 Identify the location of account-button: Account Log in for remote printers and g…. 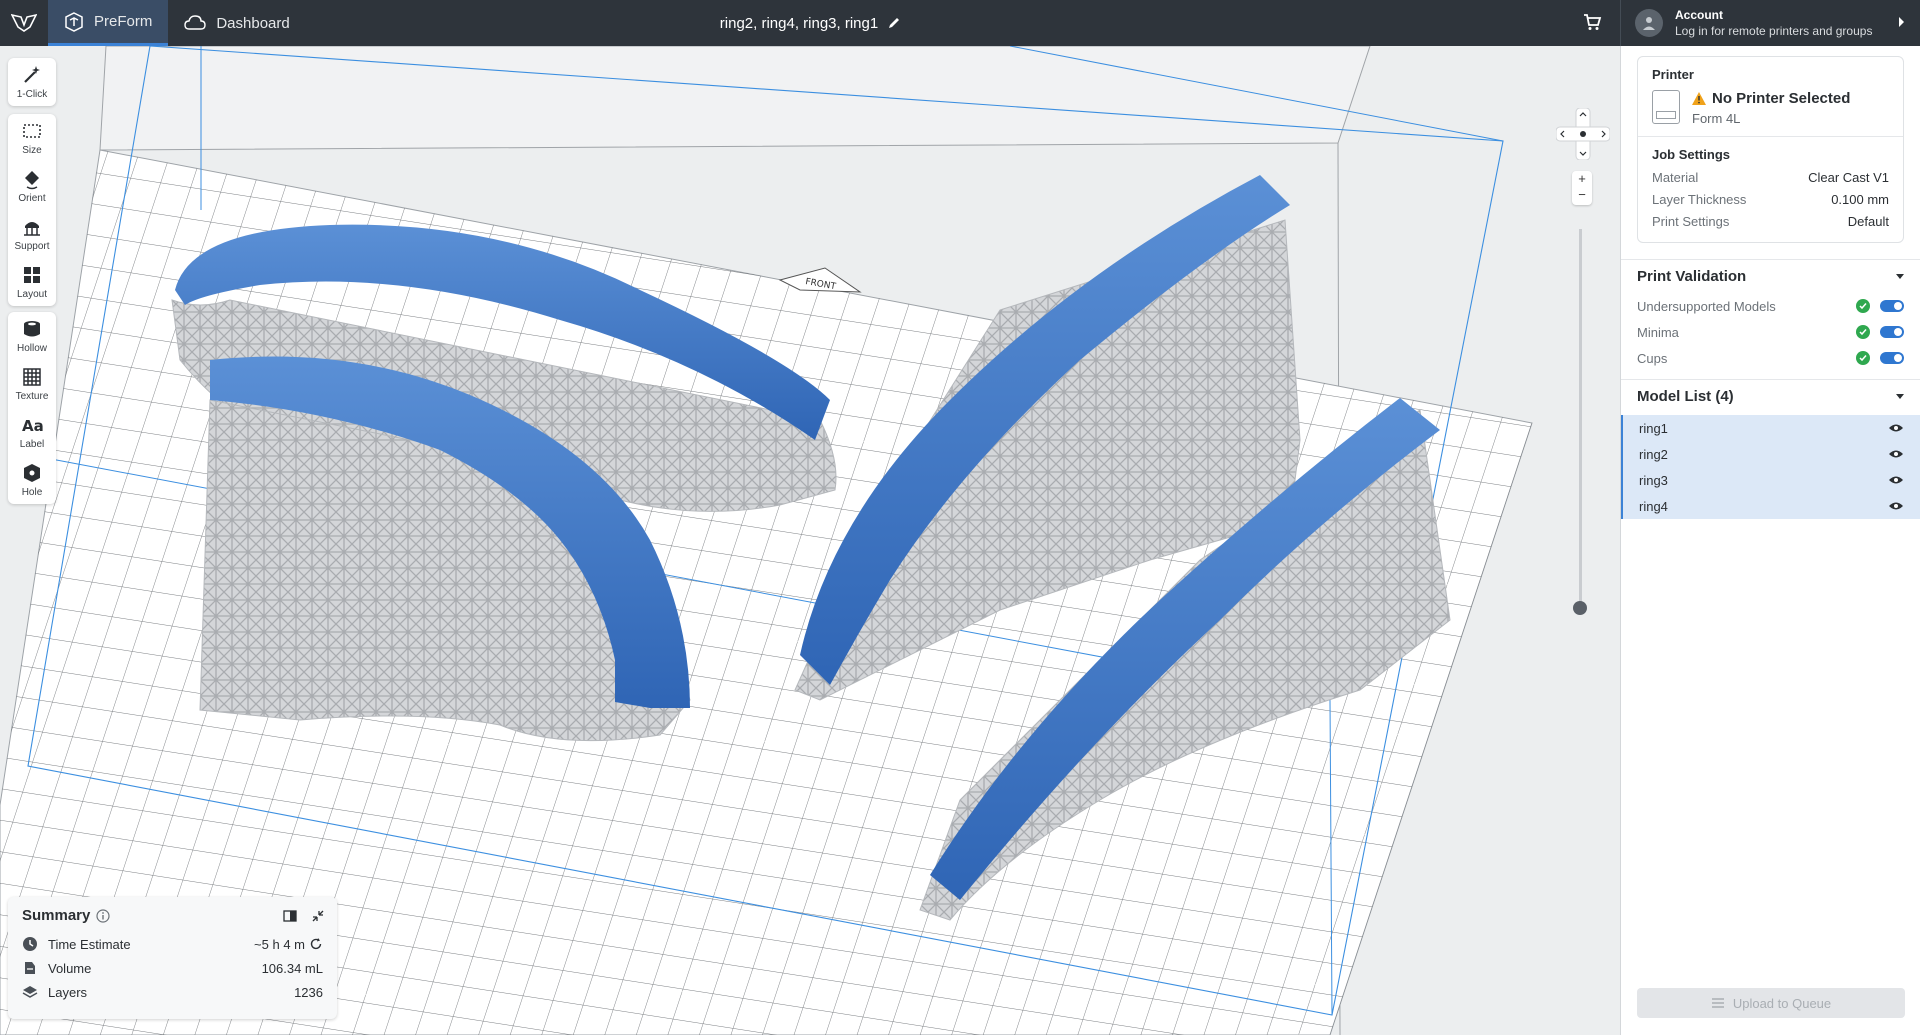
(1770, 23).